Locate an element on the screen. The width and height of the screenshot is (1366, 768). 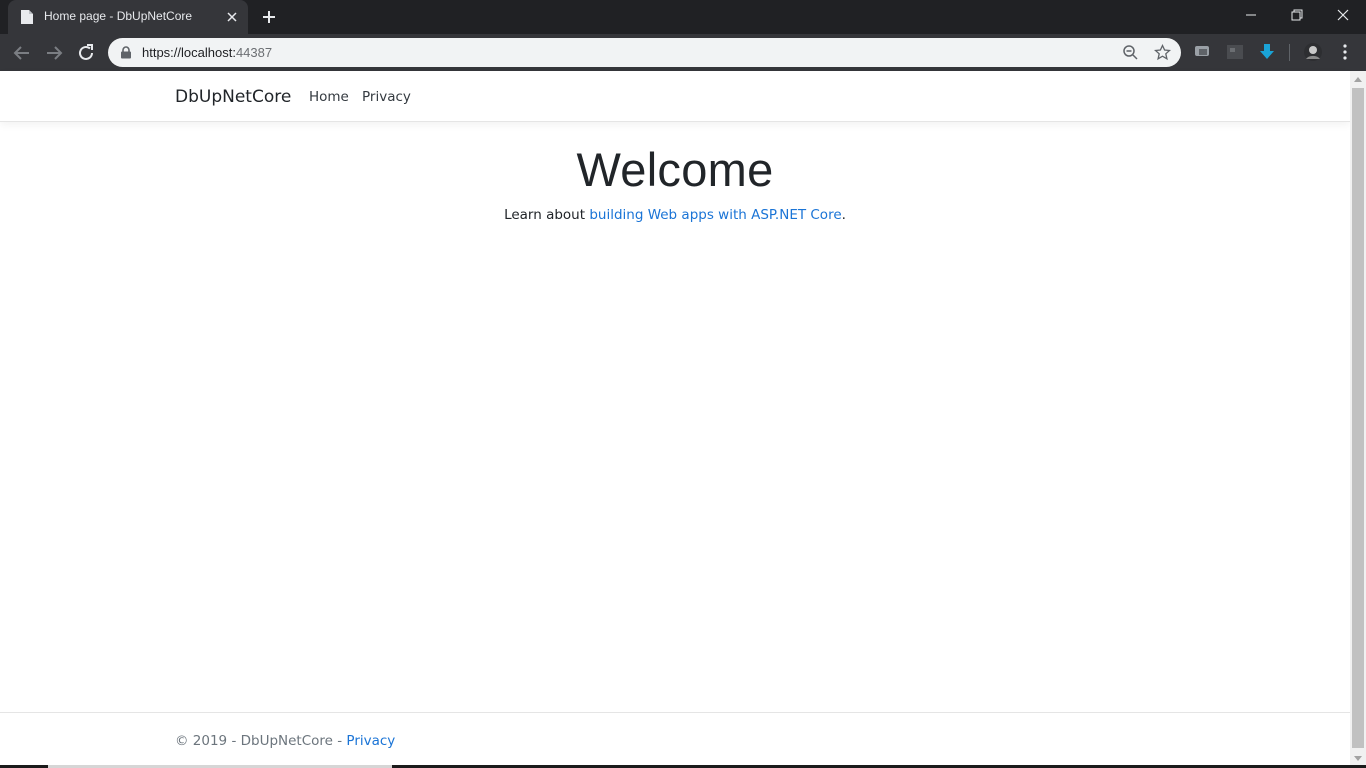
browser-tab: Home page - DbUpNetCore is located at coordinates (128, 17).